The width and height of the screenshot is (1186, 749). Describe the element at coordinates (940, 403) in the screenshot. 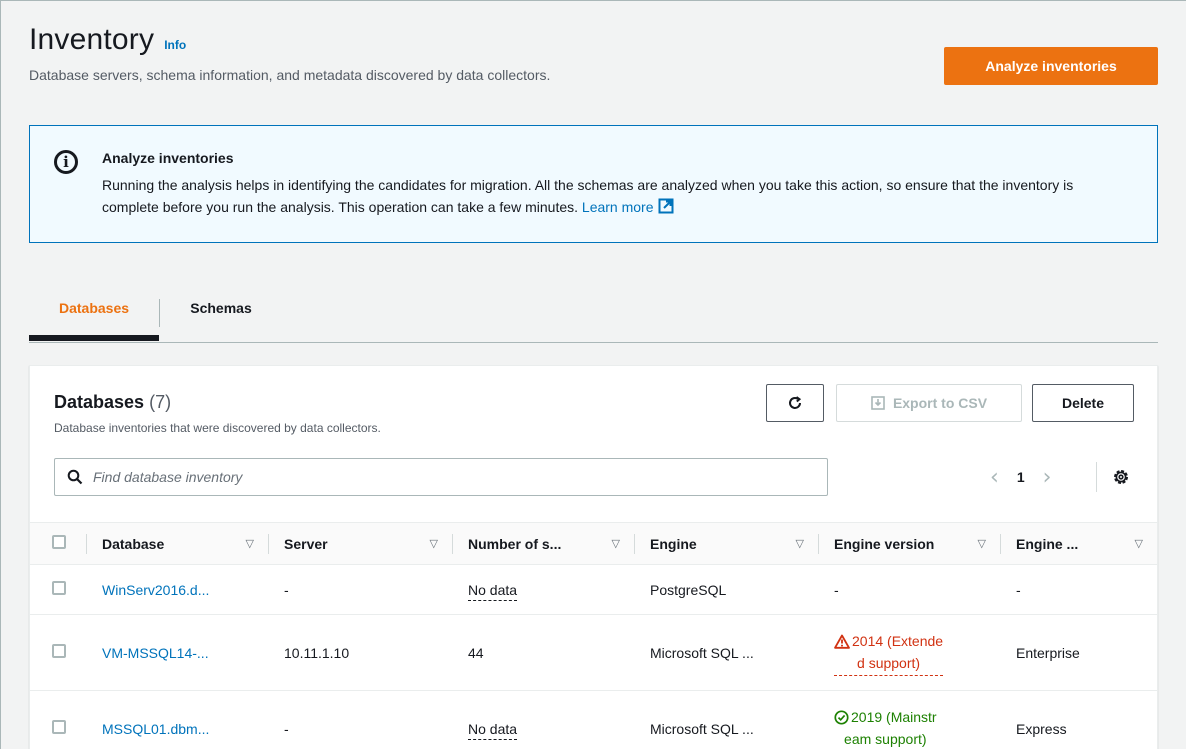

I see `export-csv-label: Export to CSV` at that location.